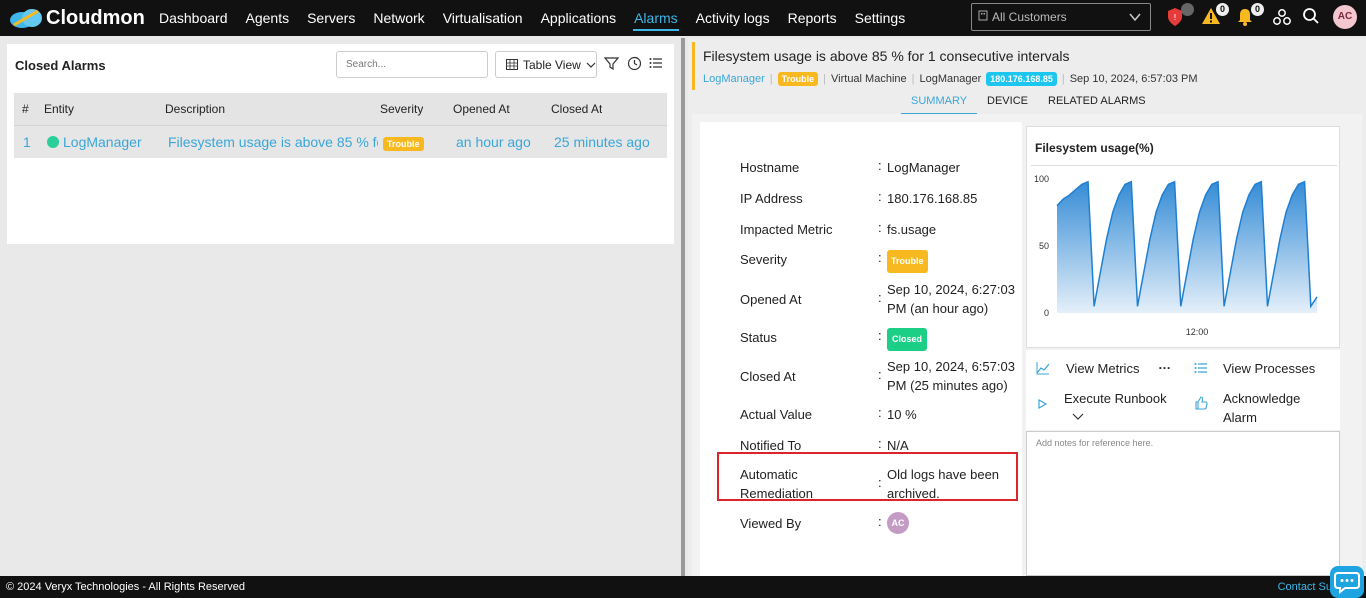  I want to click on search-icon, so click(1311, 16).